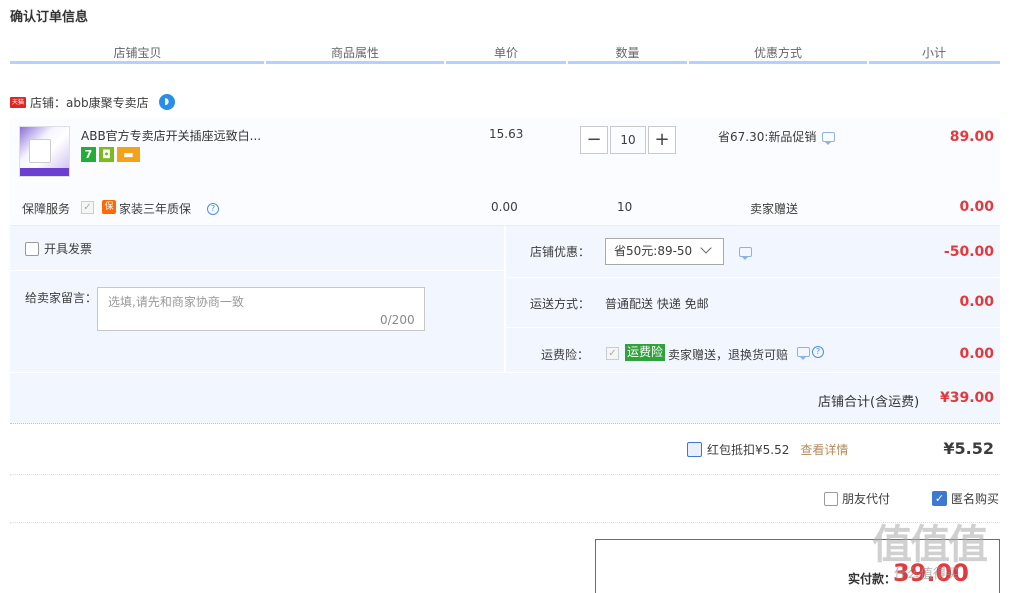 This screenshot has height=593, width=1020. What do you see at coordinates (505, 62) in the screenshot?
I see `header-divider` at bounding box center [505, 62].